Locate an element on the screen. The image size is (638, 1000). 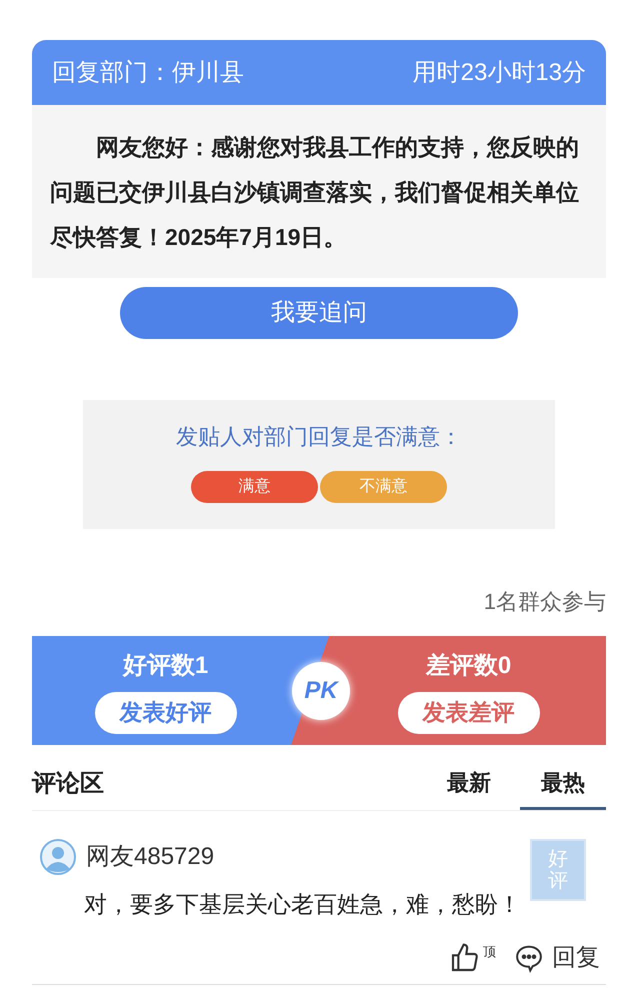
reply-text: 网友您好：感谢您对我县工作的支持，您反映的问题已交伊川县白沙镇调查落实，我们督促相关单位尽快答复！2025年7月19日。 is located at coordinates (314, 192).